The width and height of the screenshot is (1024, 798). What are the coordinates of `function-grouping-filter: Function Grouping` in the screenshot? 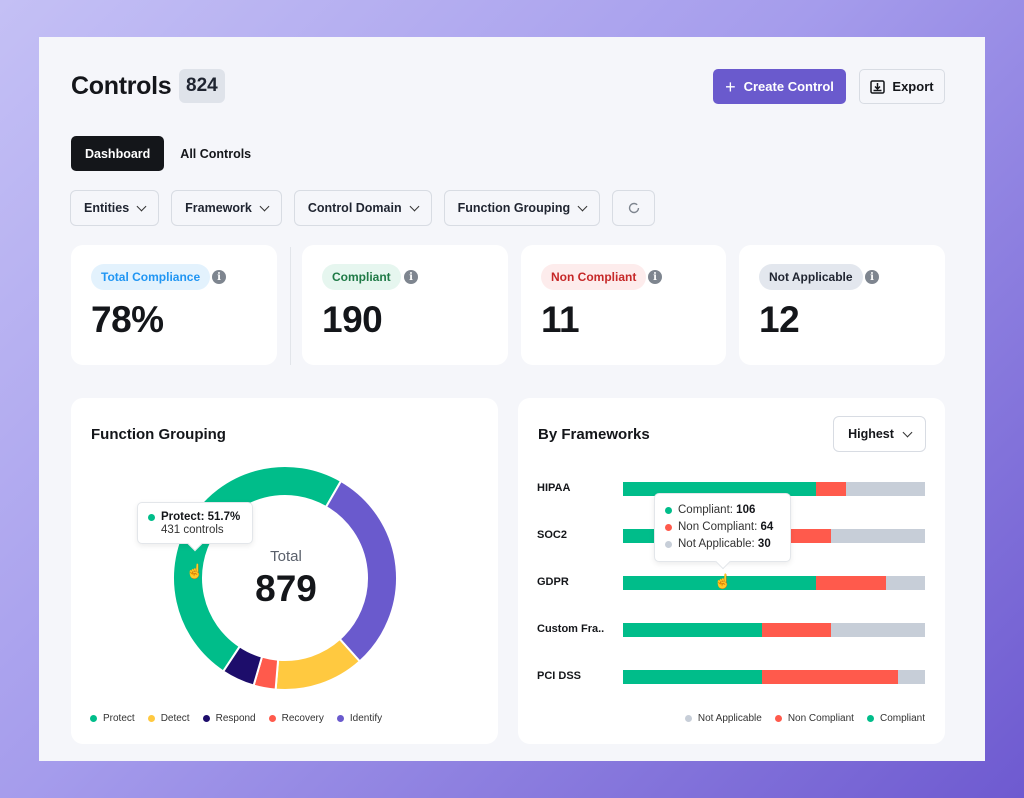 It's located at (522, 208).